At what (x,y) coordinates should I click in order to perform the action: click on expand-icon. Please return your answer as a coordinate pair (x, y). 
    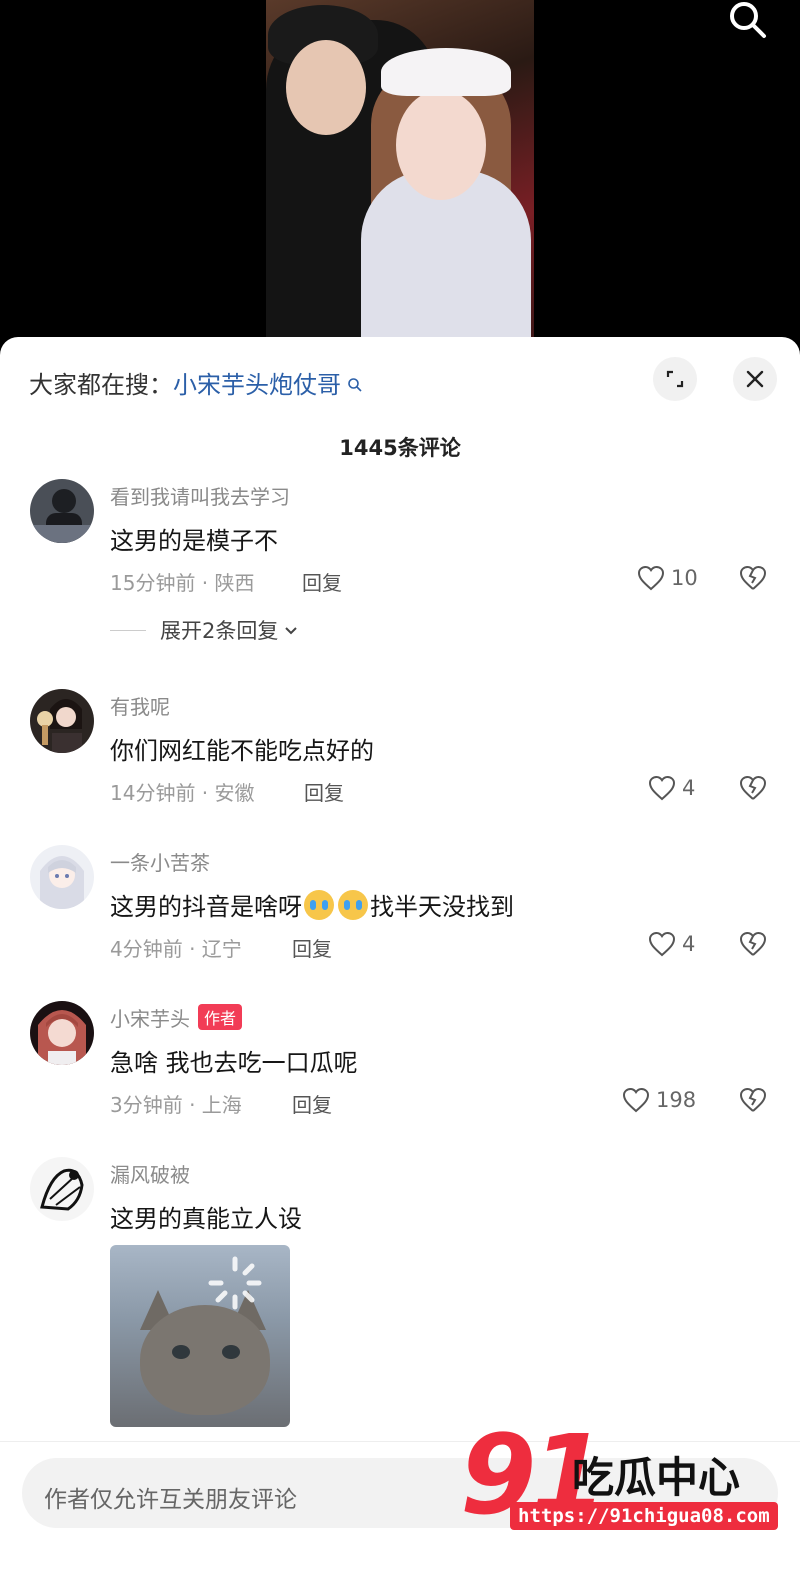
    Looking at the image, I should click on (675, 379).